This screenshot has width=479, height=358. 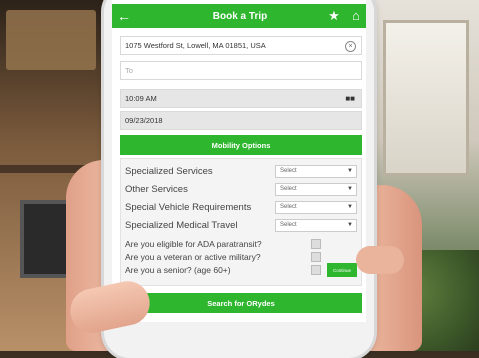 What do you see at coordinates (316, 269) in the screenshot?
I see `senior-checkbox` at bounding box center [316, 269].